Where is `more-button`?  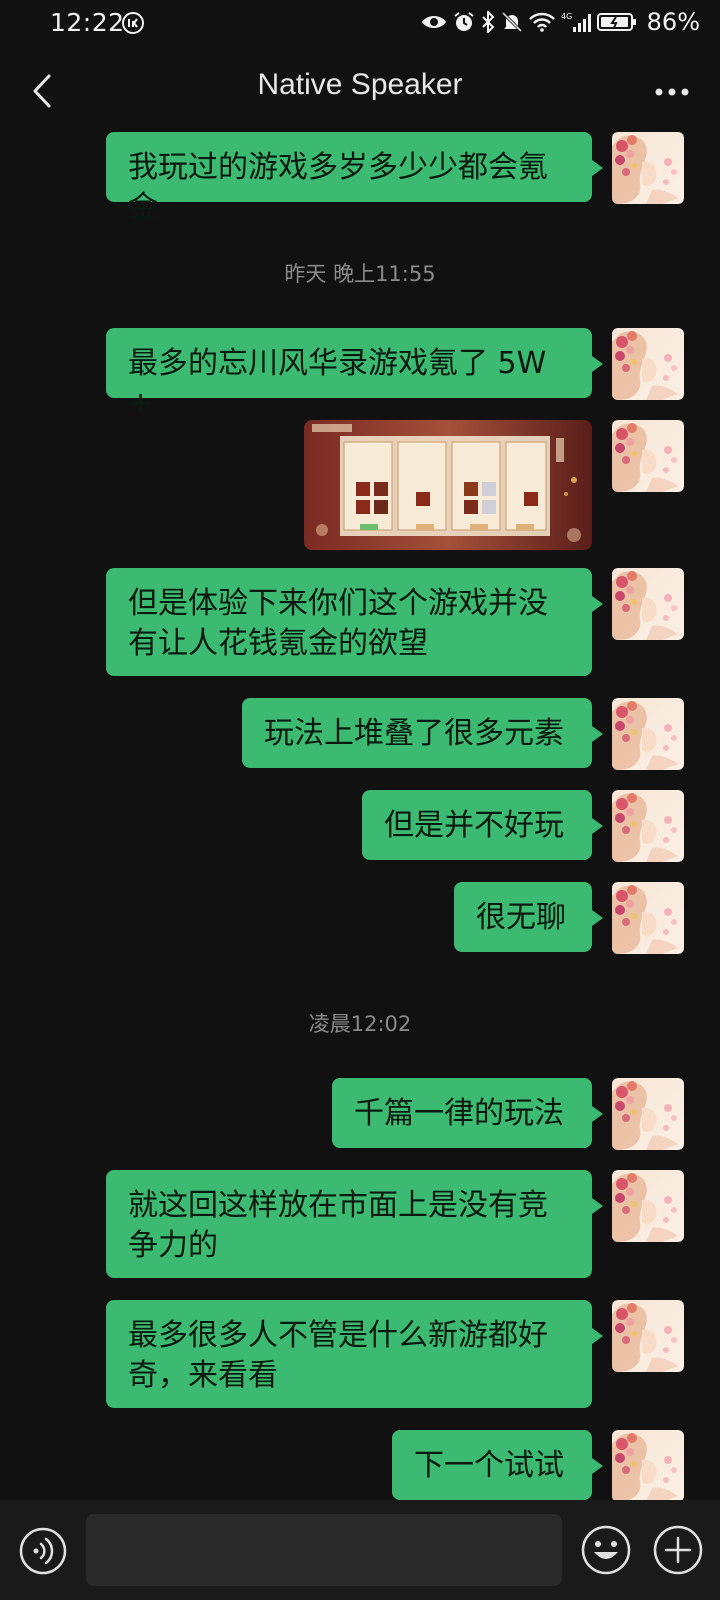 more-button is located at coordinates (672, 92).